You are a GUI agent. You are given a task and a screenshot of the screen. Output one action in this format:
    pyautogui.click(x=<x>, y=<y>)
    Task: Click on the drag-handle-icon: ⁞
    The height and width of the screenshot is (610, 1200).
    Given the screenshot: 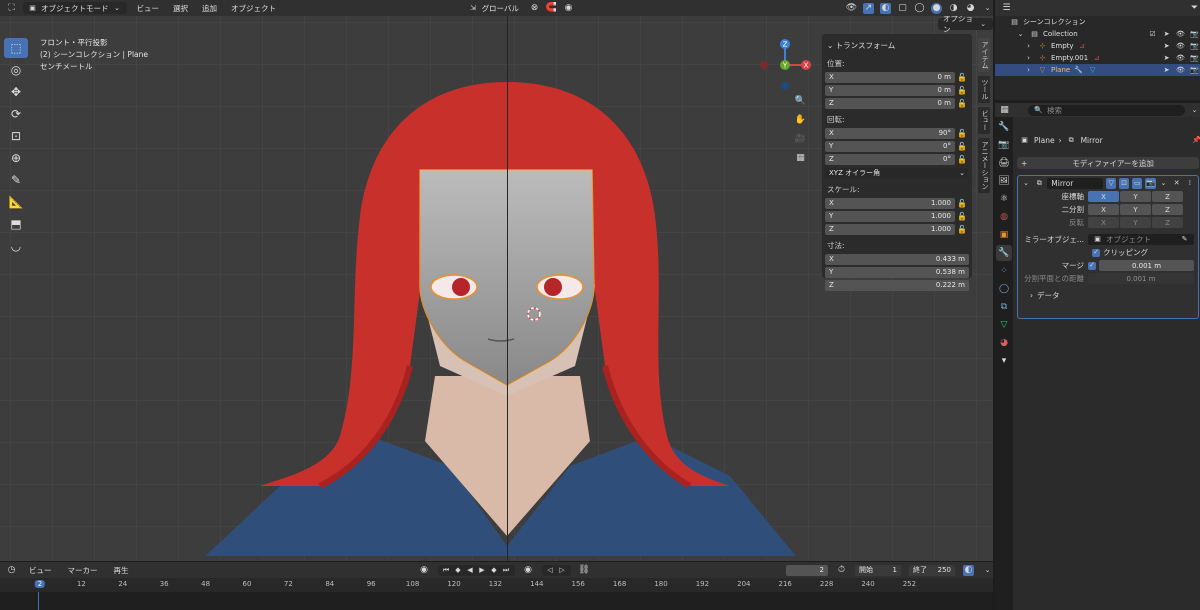 What is the action you would take?
    pyautogui.click(x=1190, y=183)
    